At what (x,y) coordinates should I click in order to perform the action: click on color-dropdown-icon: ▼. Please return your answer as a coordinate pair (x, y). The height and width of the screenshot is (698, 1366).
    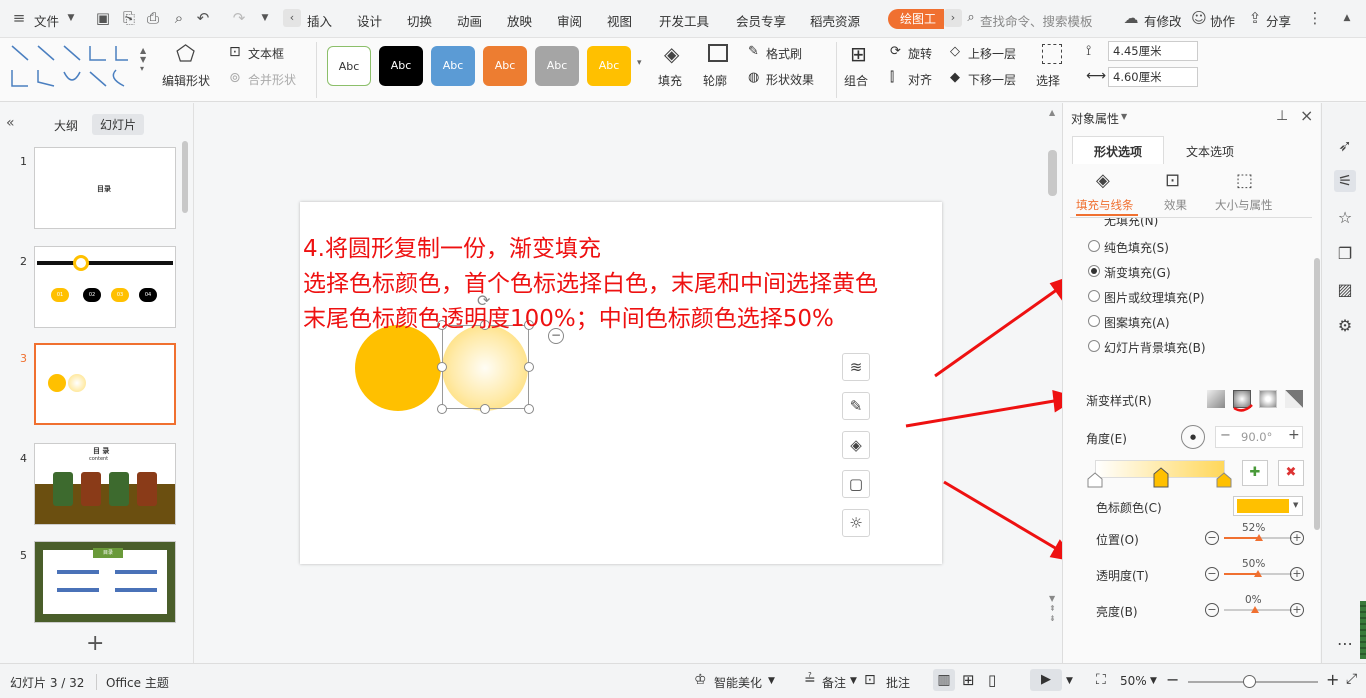
    Looking at the image, I should click on (1295, 505).